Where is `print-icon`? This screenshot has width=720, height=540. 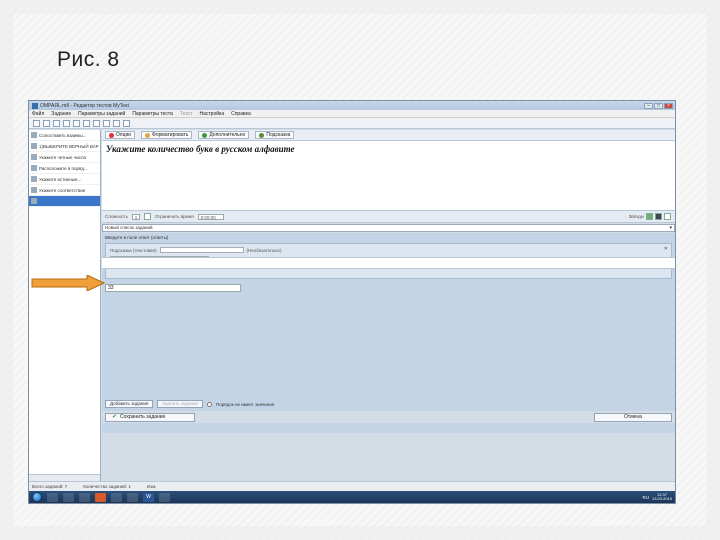 print-icon is located at coordinates (126, 123).